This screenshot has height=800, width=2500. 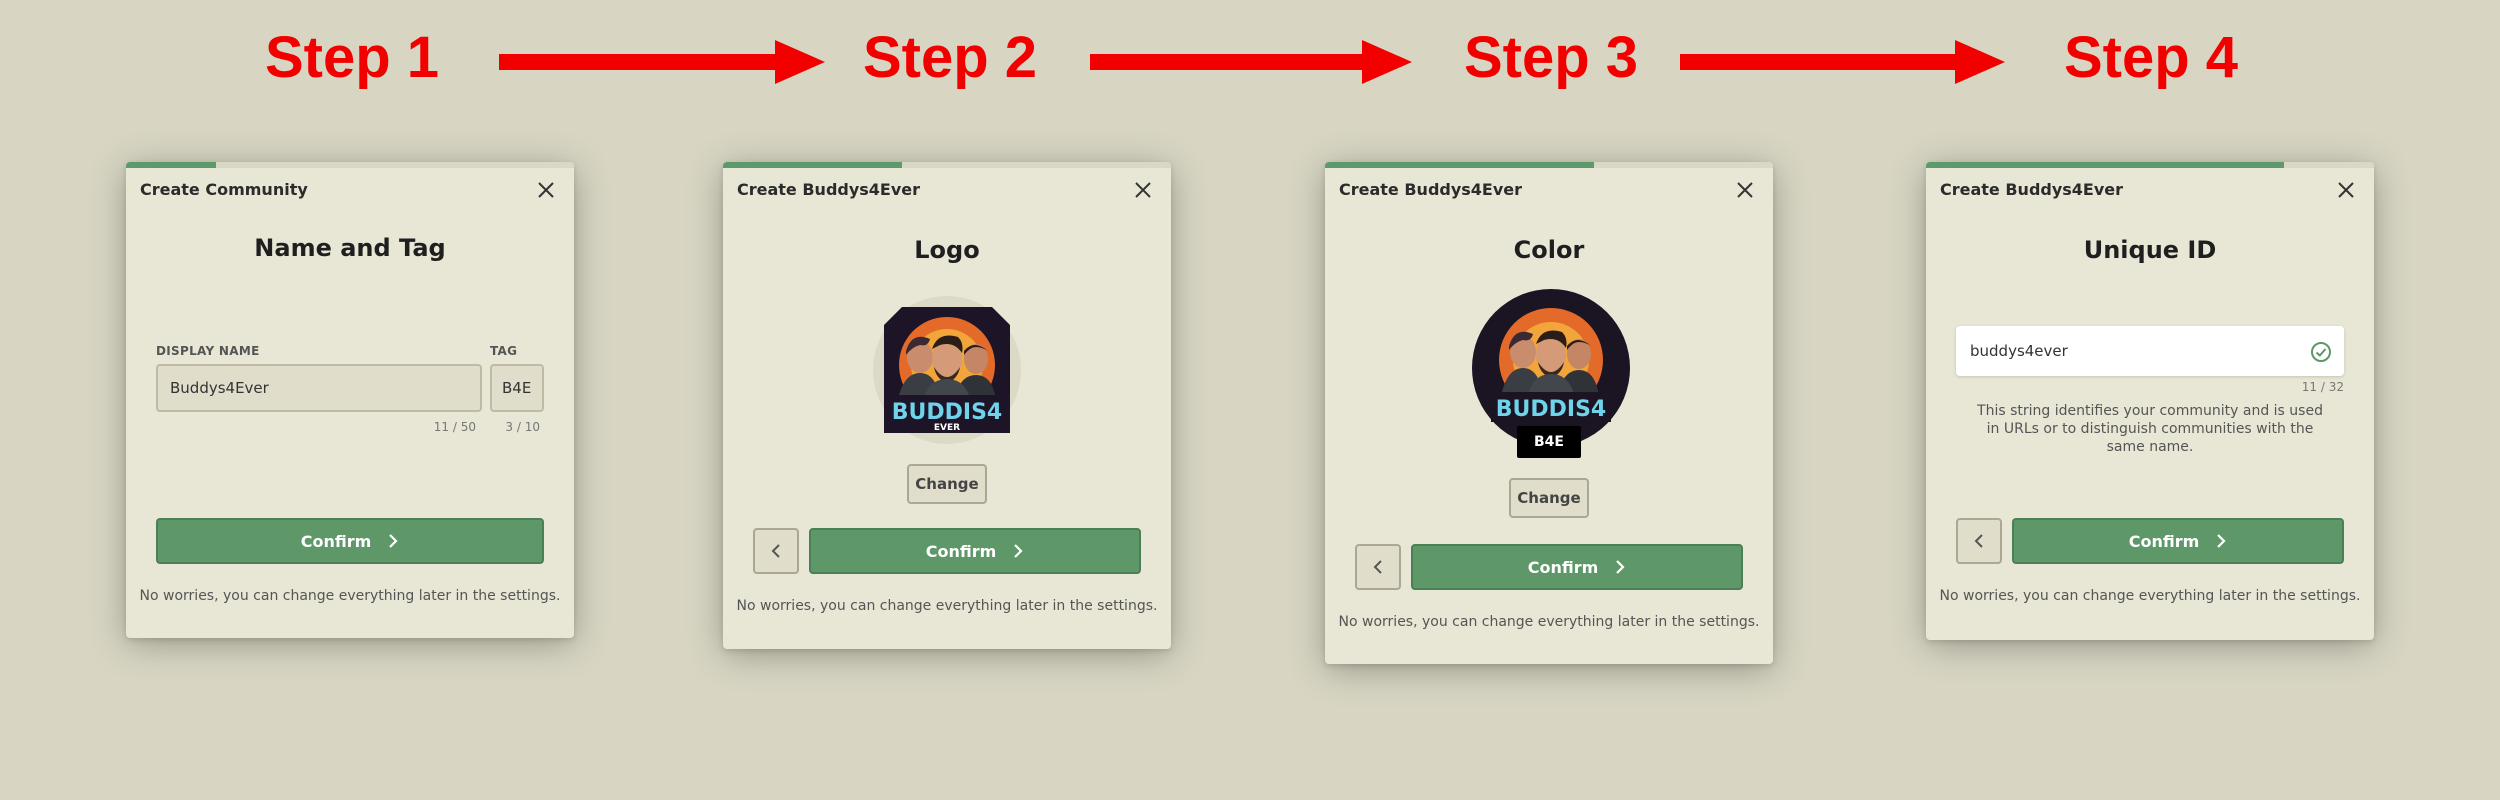 What do you see at coordinates (1549, 250) in the screenshot?
I see `dialog-title: Color` at bounding box center [1549, 250].